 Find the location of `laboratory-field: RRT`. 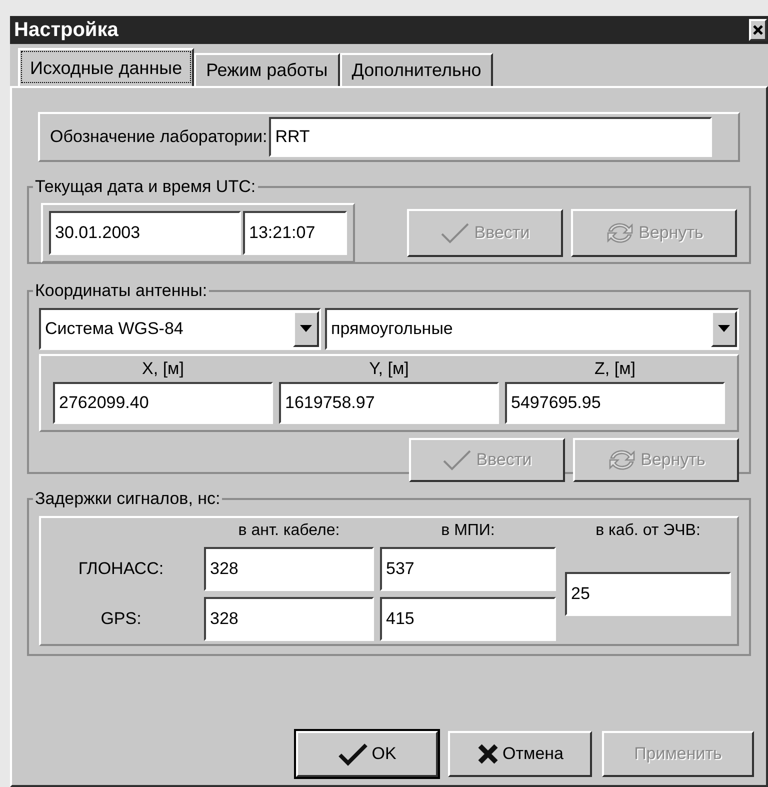

laboratory-field: RRT is located at coordinates (490, 137).